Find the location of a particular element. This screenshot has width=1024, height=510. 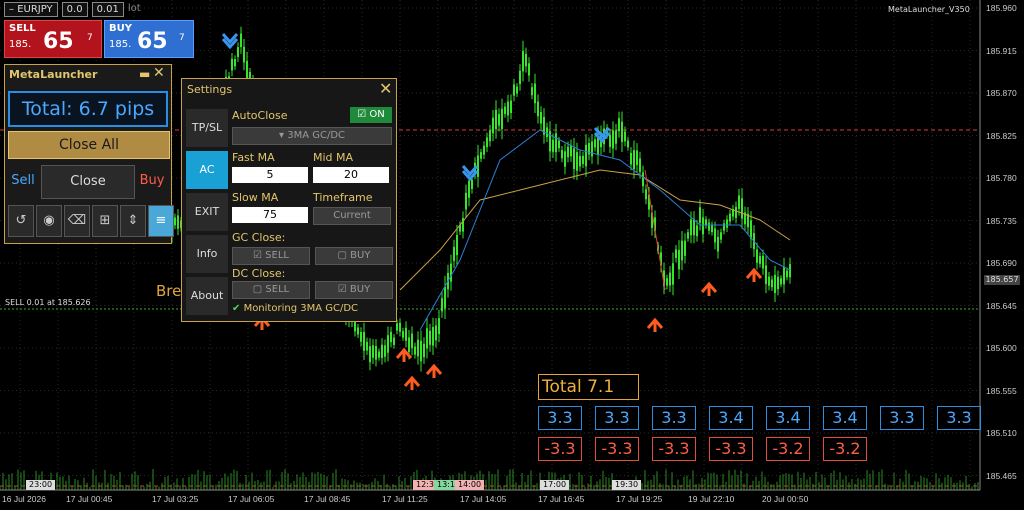

mid-ma-input: 20 is located at coordinates (351, 175).